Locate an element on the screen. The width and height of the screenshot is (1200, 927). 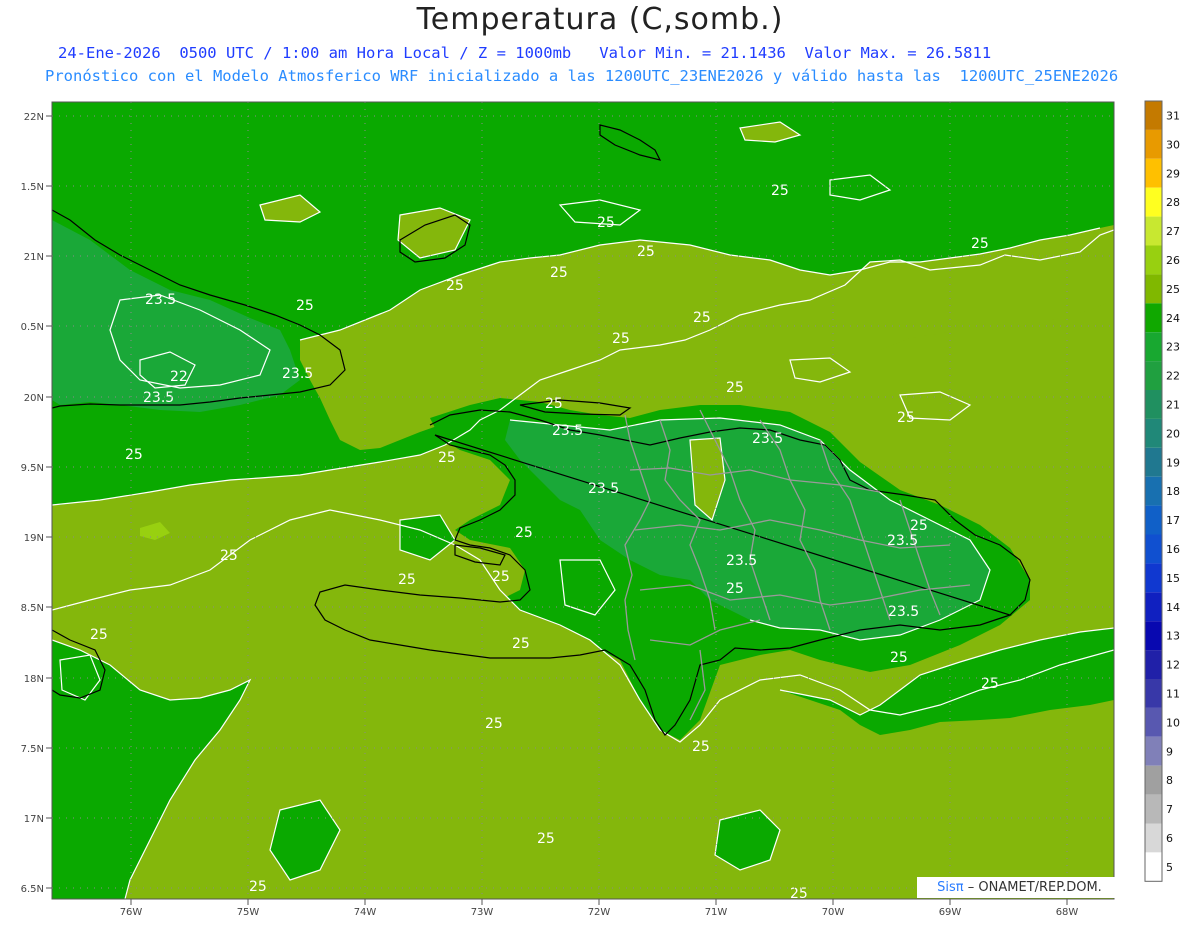
lat-tick-label: 9.5N is located at coordinates (32, 468).